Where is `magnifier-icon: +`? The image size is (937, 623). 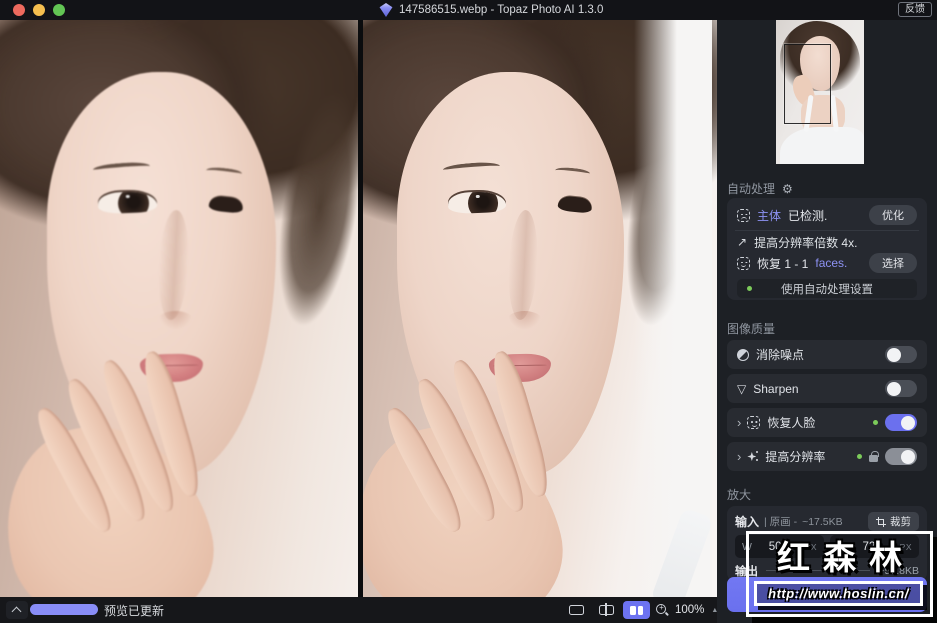
magnifier-icon: + is located at coordinates (662, 609).